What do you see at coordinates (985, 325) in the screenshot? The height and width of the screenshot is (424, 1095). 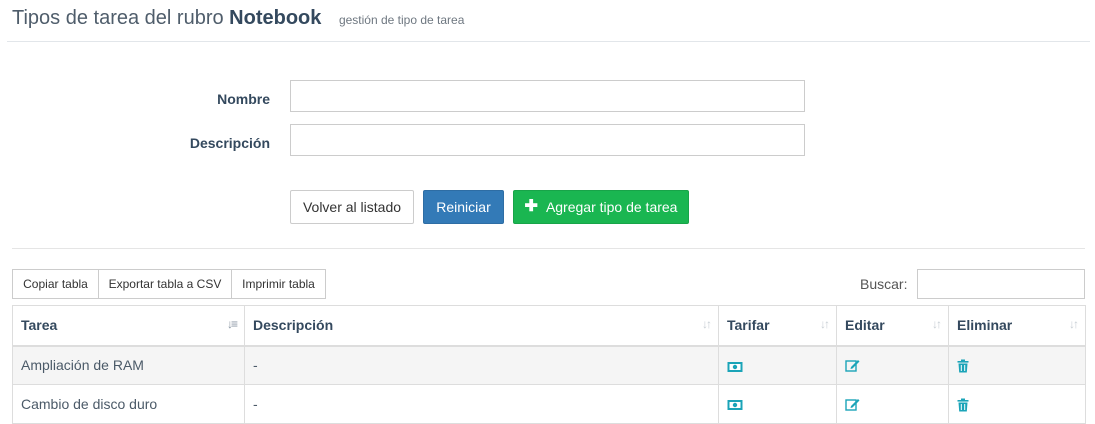 I see `column-label: Eliminar` at bounding box center [985, 325].